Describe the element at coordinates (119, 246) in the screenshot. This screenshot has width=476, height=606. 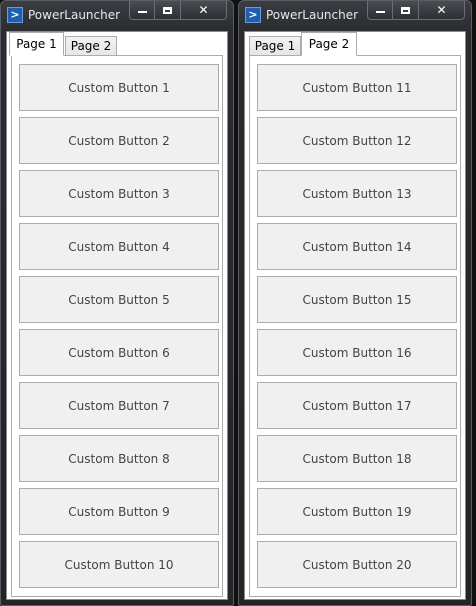
I see `custom-button-4: Custom Button 4` at that location.